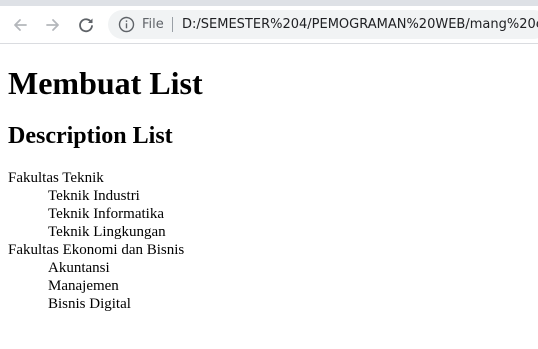 The height and width of the screenshot is (349, 538). Describe the element at coordinates (126, 24) in the screenshot. I see `info-icon` at that location.